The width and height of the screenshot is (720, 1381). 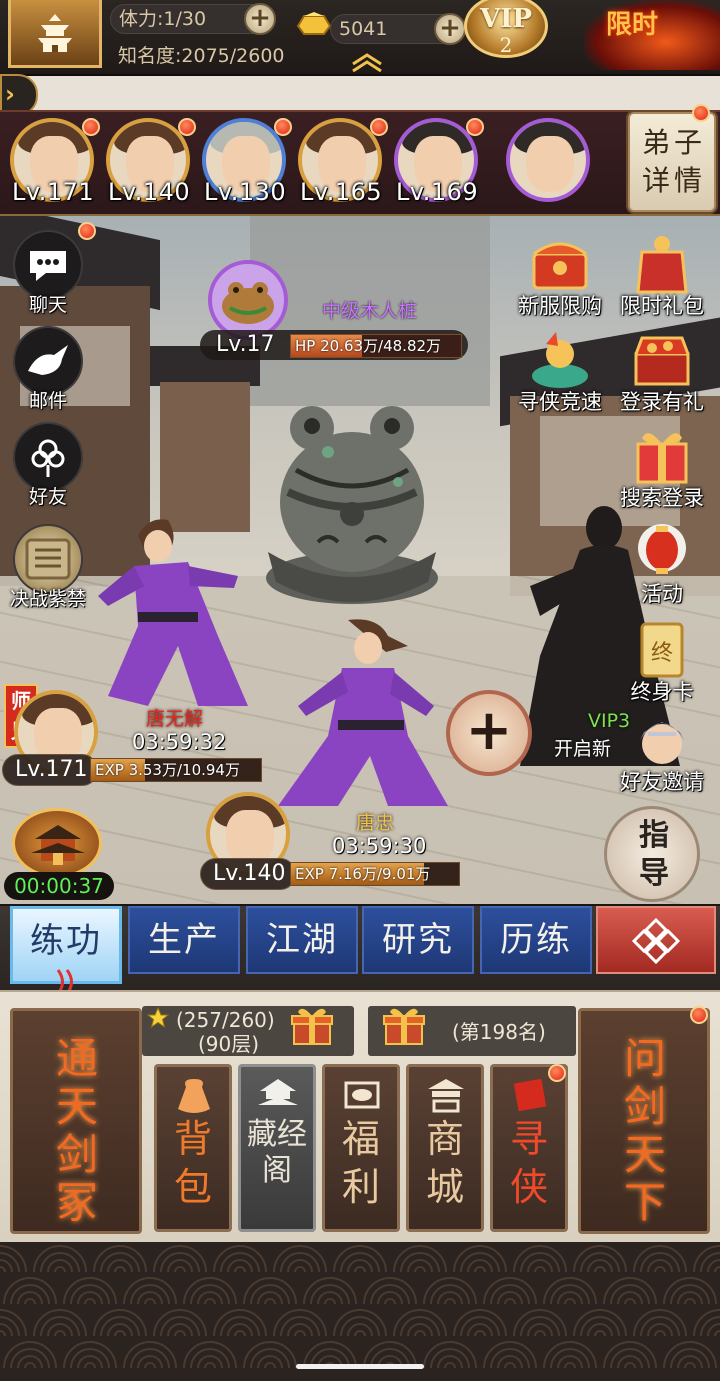 I want to click on dove-icon, so click(x=48, y=361).